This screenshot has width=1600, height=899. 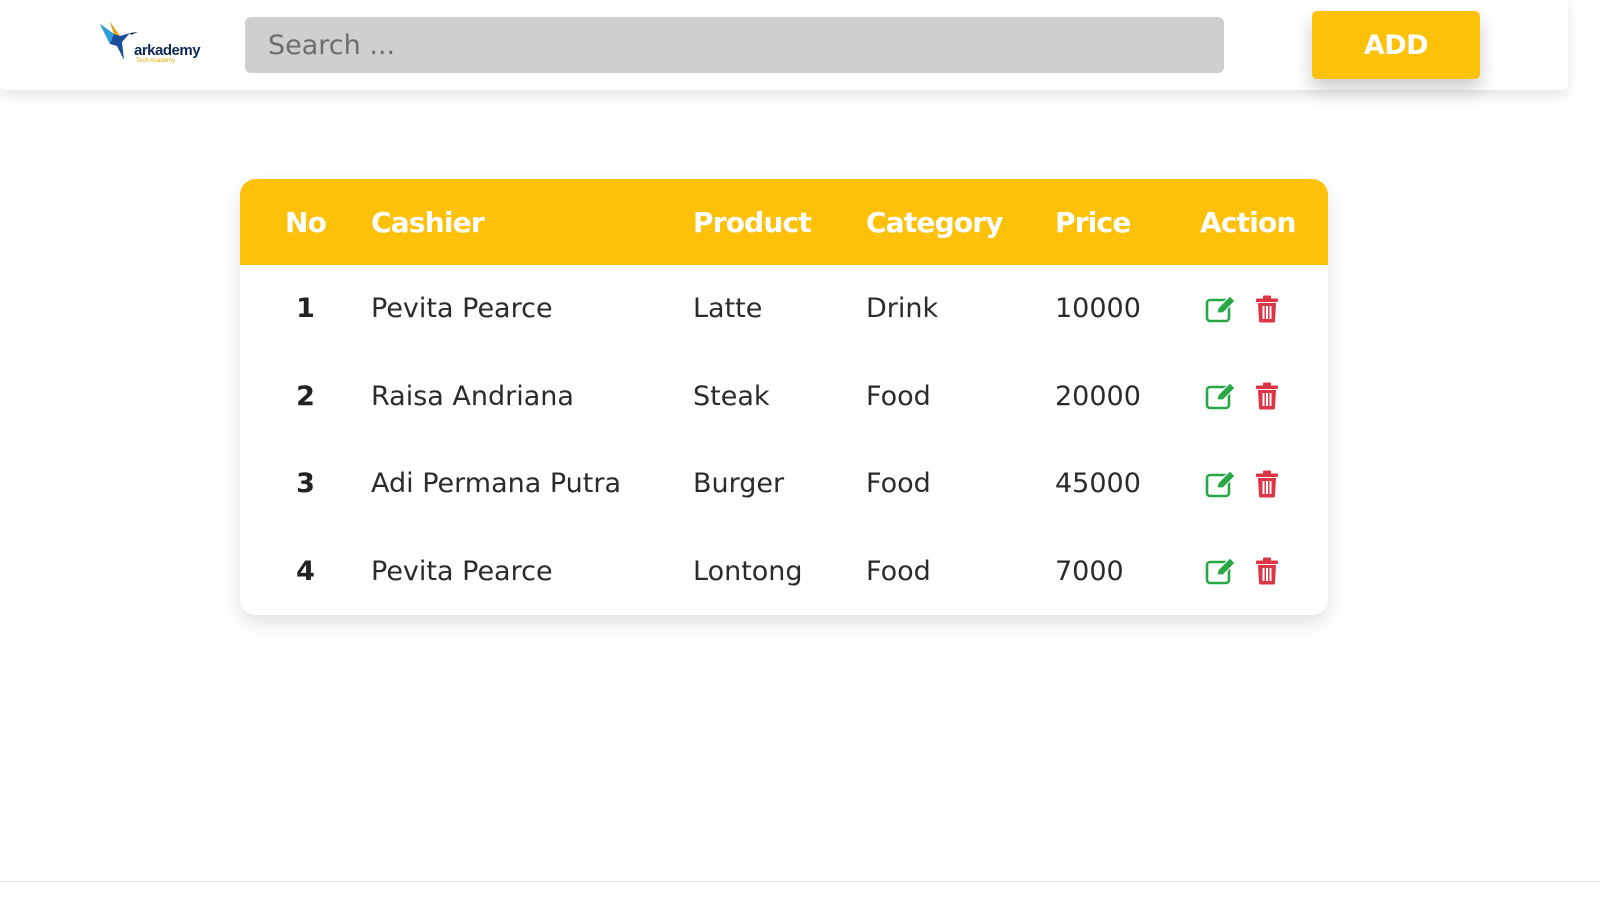 What do you see at coordinates (305, 571) in the screenshot?
I see `cell-no: 4` at bounding box center [305, 571].